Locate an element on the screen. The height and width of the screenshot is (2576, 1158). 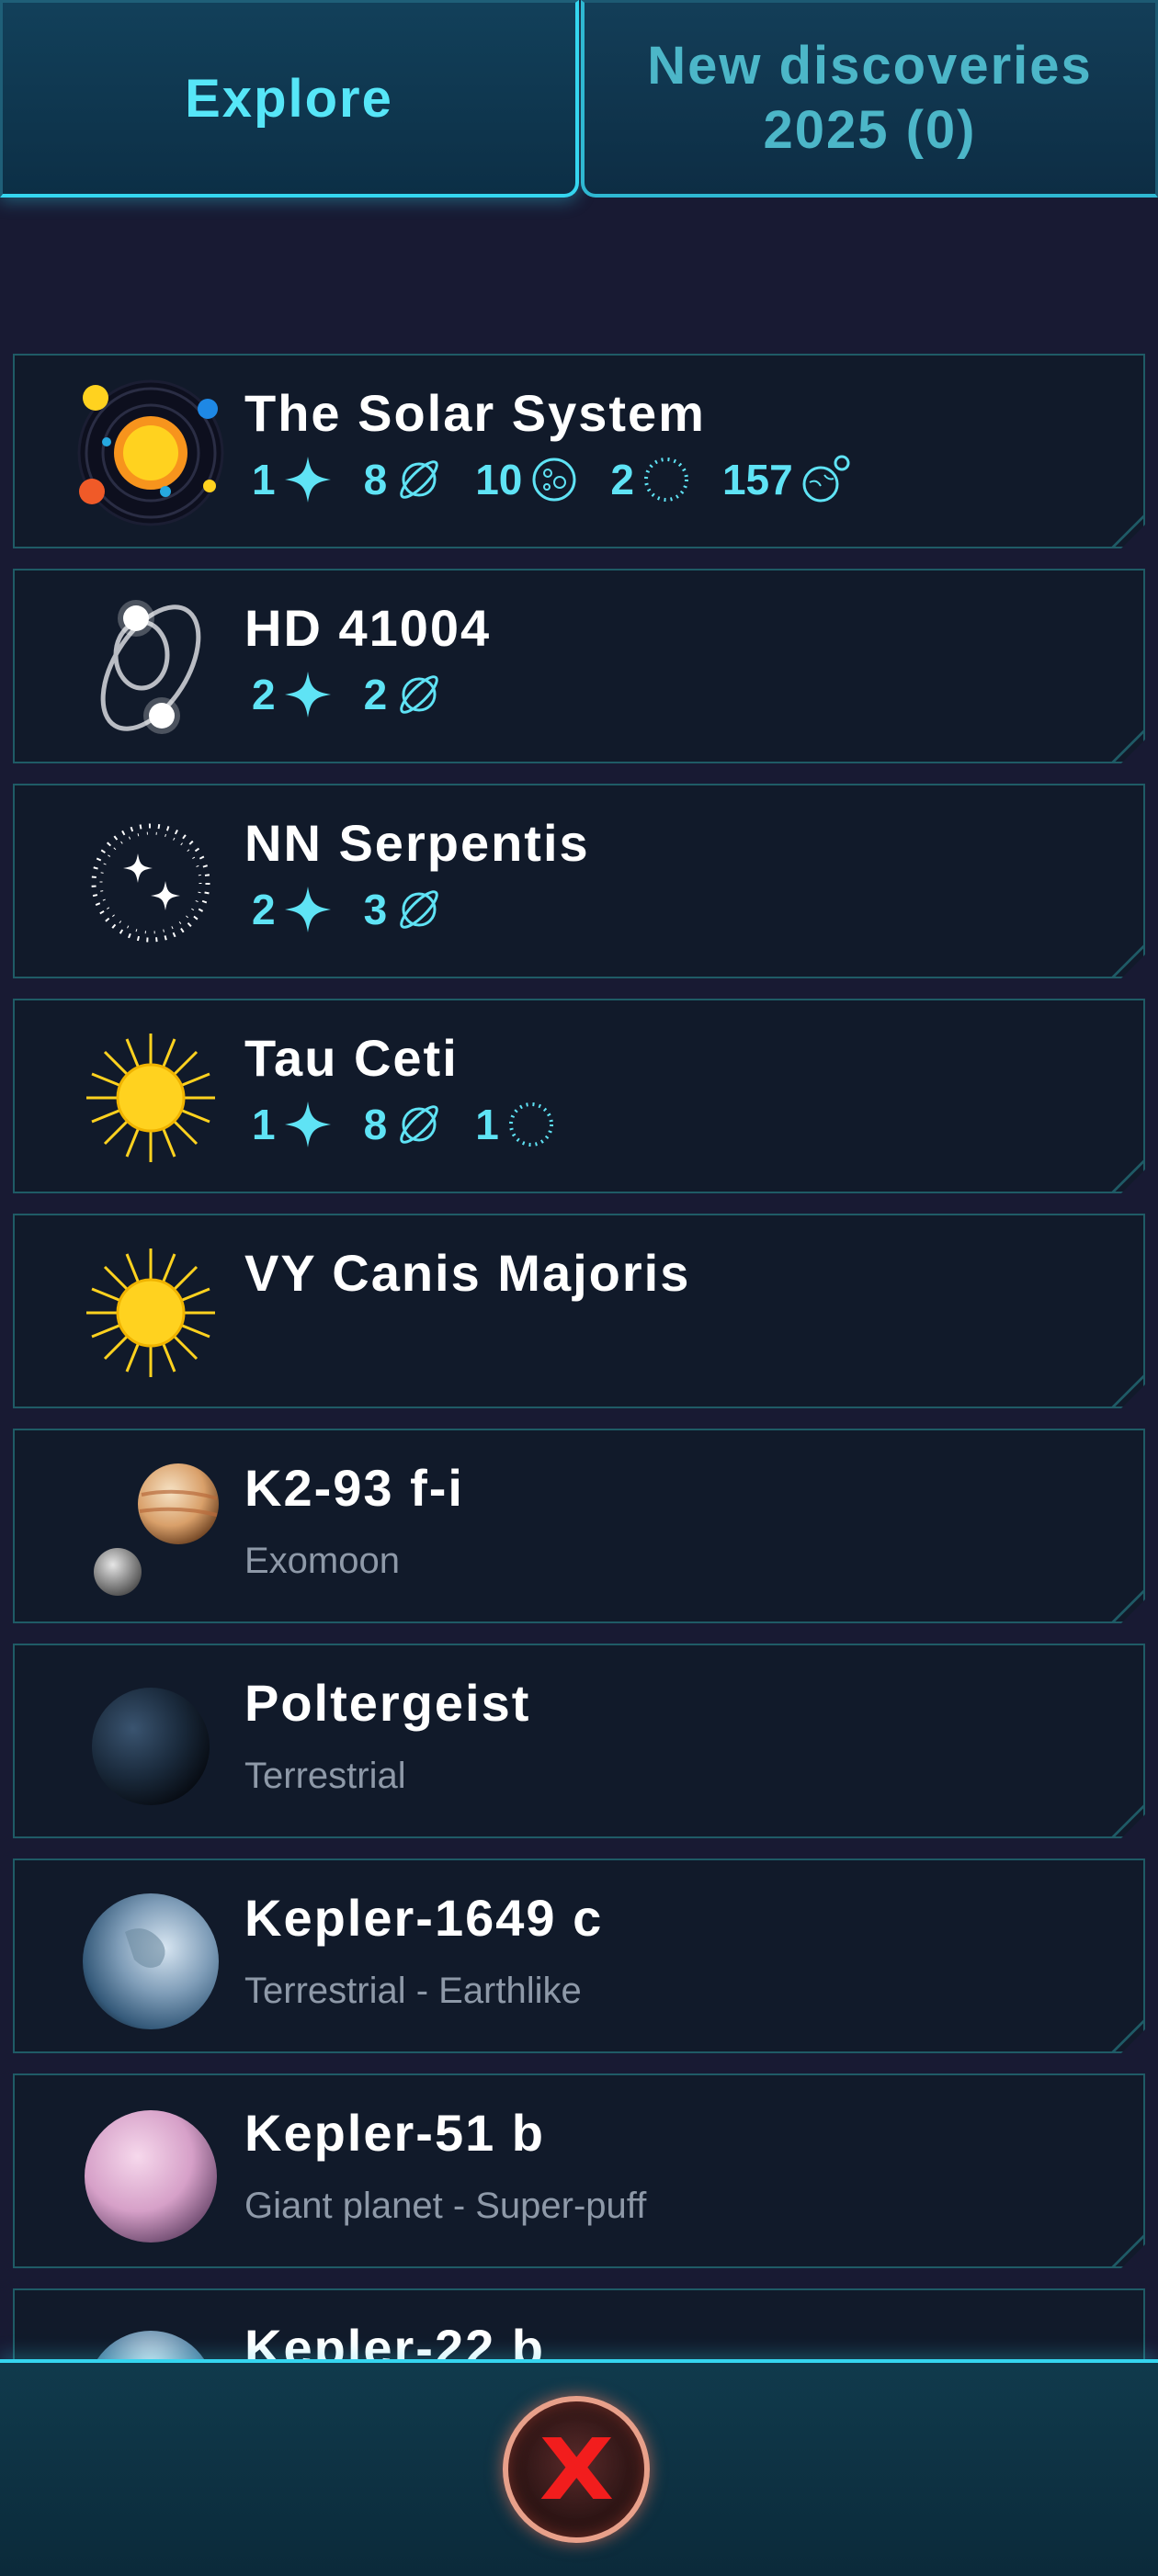
item-title: VY Canis Majoris is located at coordinates (467, 1273).